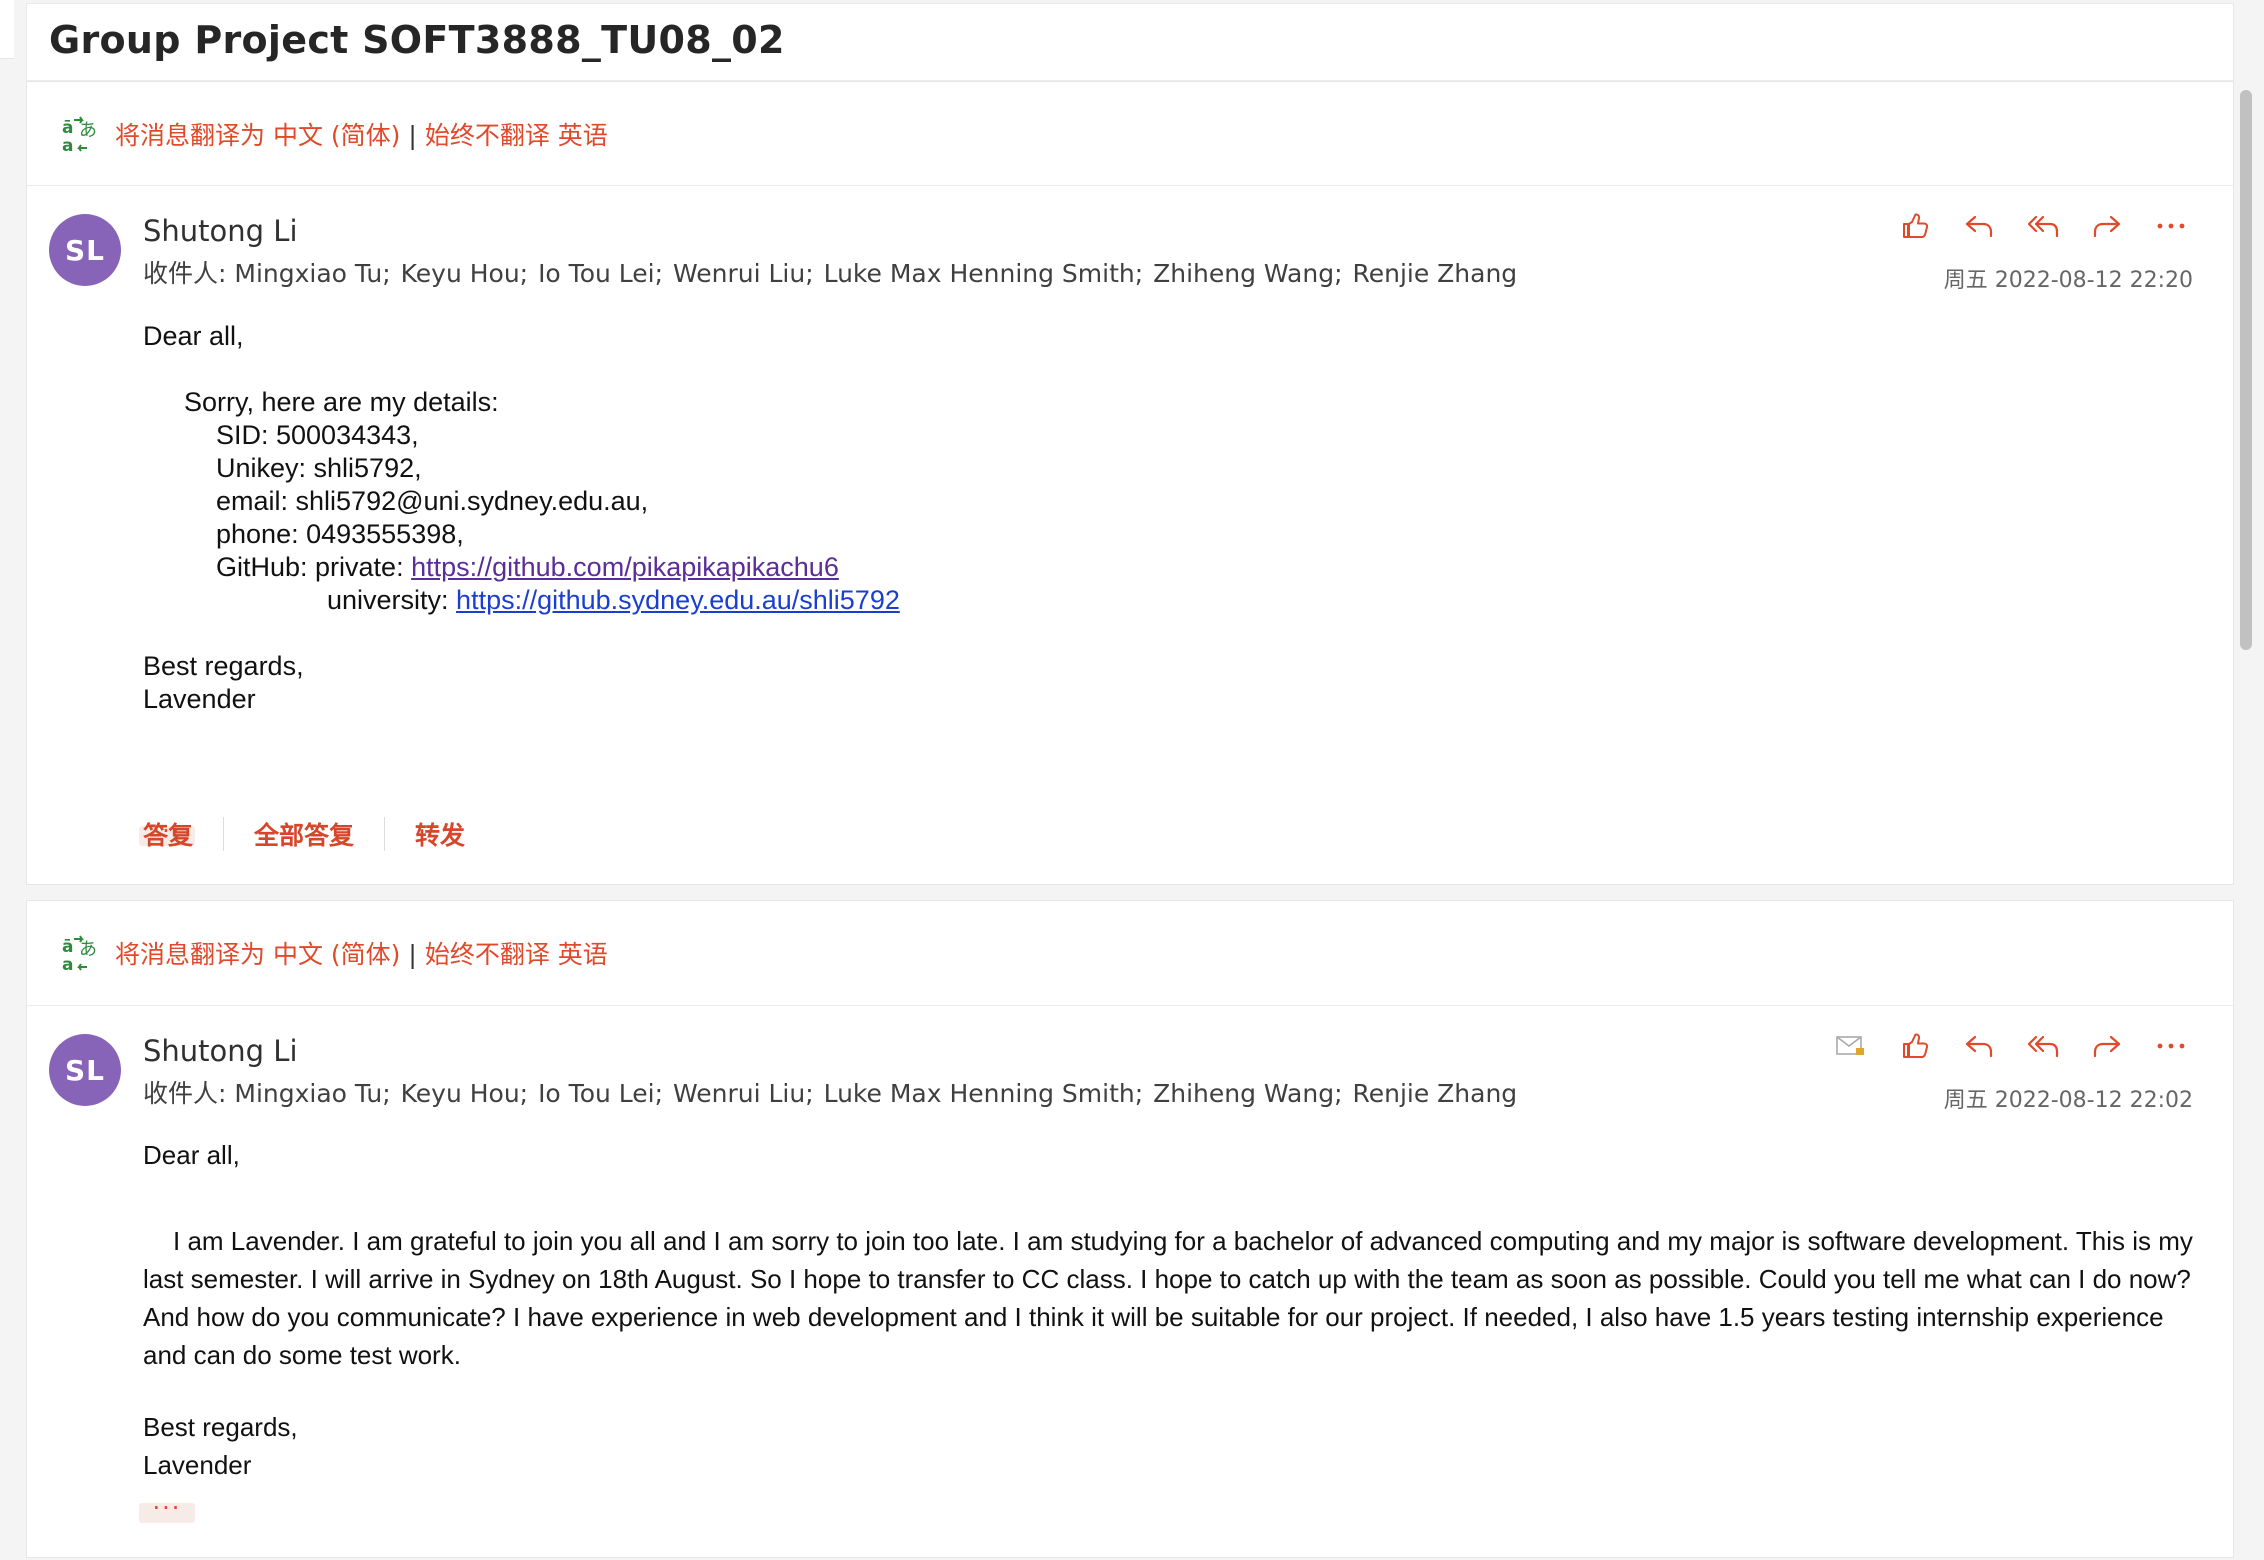  Describe the element at coordinates (440, 834) in the screenshot. I see `forward-button: 转发` at that location.